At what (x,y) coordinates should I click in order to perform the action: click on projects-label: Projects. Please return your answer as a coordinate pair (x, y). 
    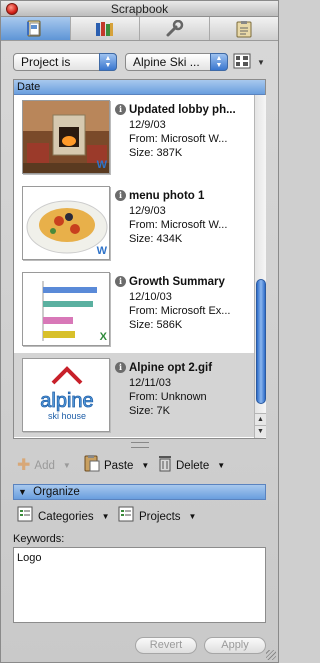
    Looking at the image, I should click on (160, 517).